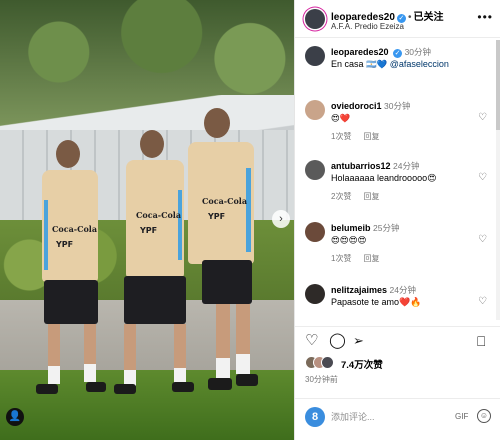 This screenshot has height=440, width=500. I want to click on gif-icon: GIF, so click(461, 416).